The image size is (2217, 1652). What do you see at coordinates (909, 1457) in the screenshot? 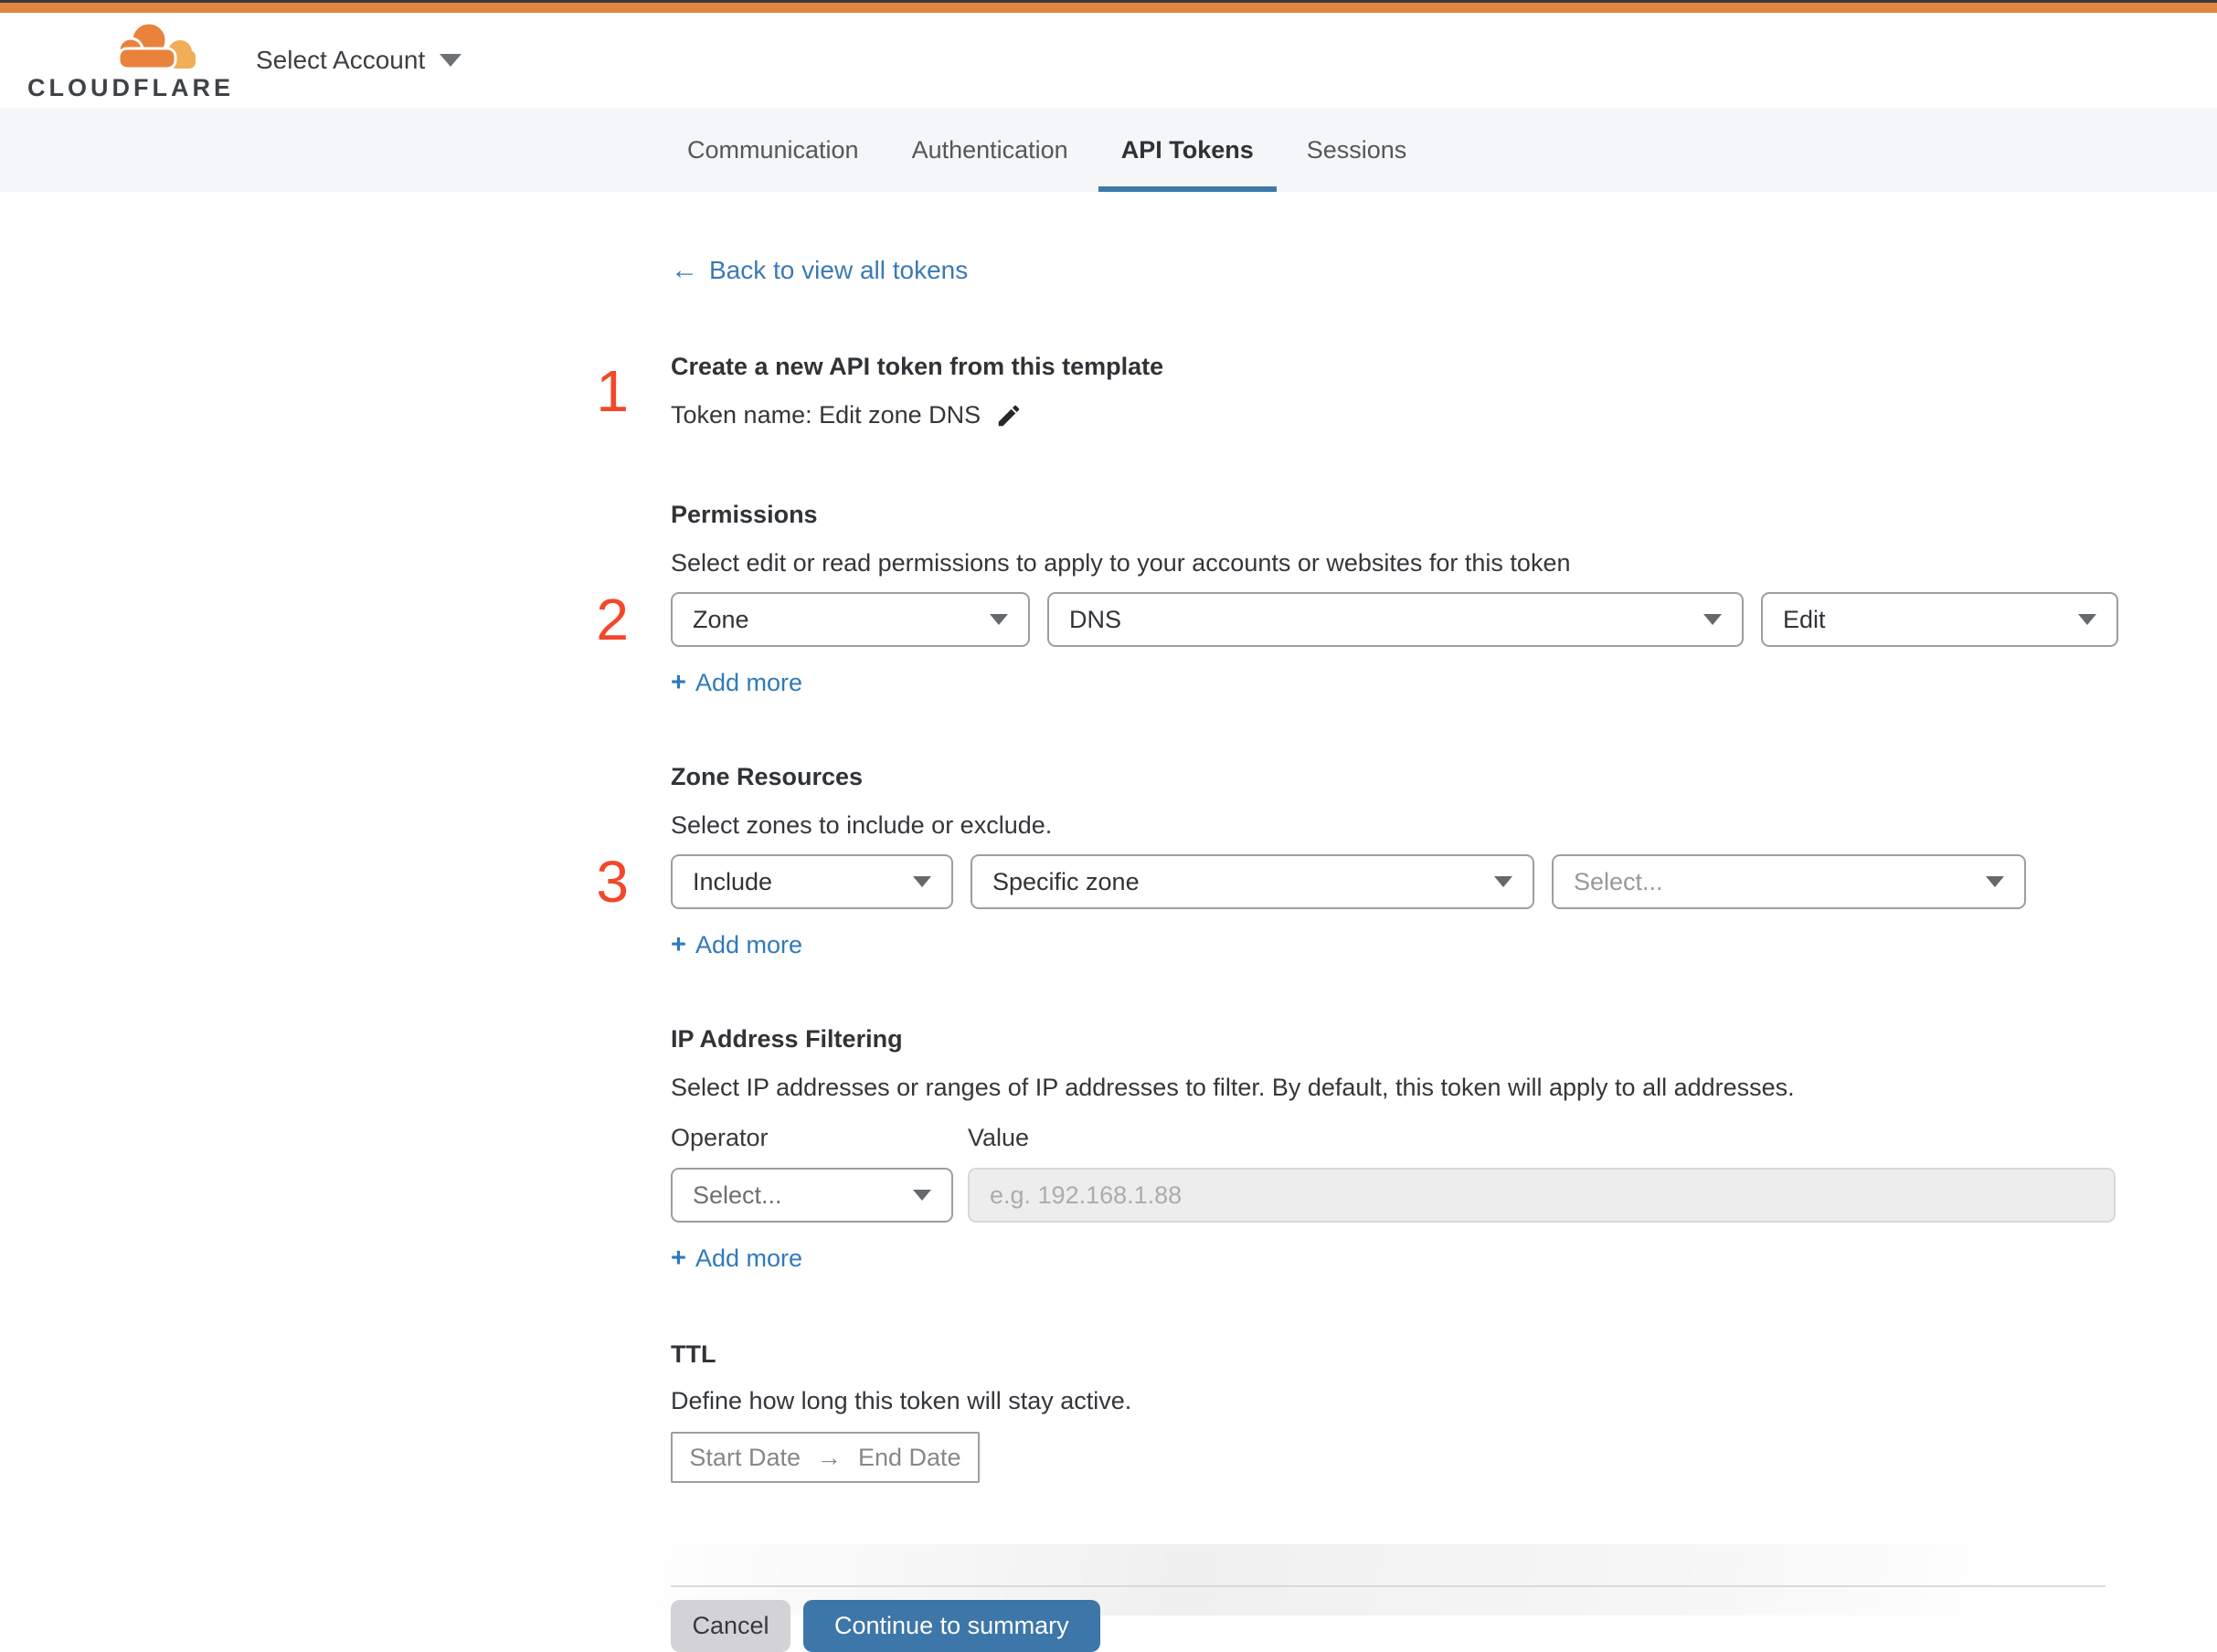
I see `end-date-placeholder: End Date` at bounding box center [909, 1457].